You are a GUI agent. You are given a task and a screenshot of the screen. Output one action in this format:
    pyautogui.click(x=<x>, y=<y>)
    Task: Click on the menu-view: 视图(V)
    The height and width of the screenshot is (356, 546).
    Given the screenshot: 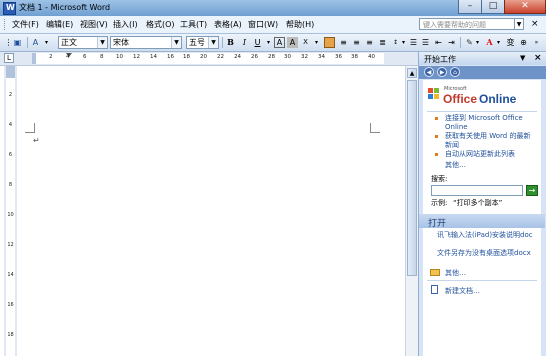 What is the action you would take?
    pyautogui.click(x=94, y=24)
    